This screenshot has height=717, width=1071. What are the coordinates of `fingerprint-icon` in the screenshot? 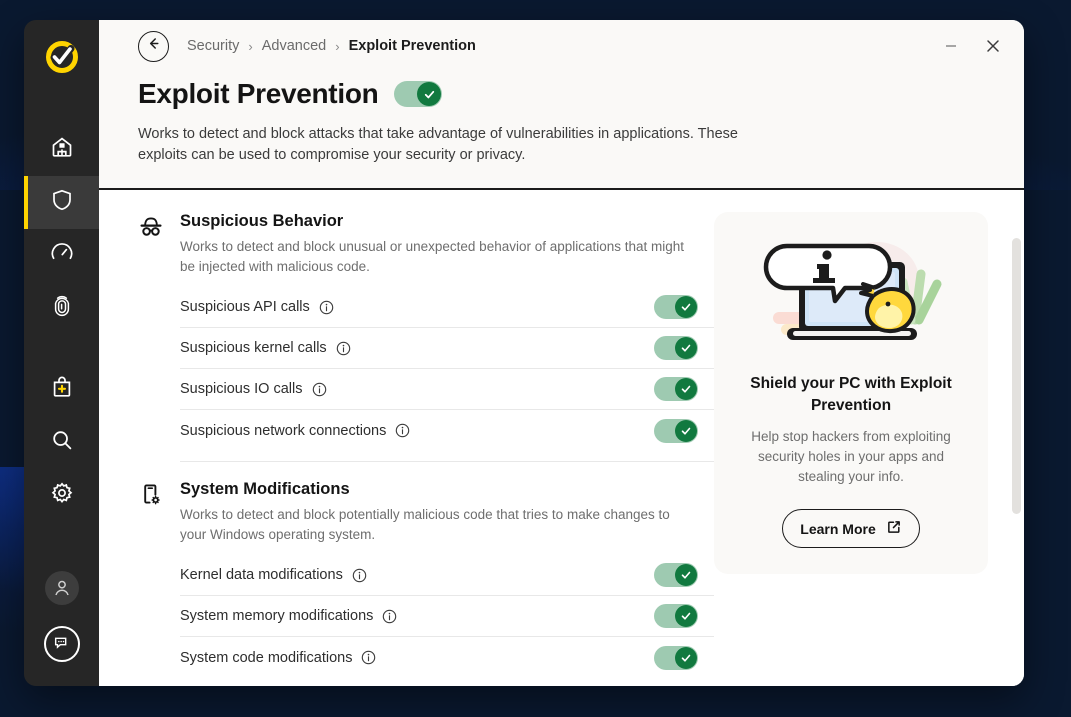 It's located at (62, 308).